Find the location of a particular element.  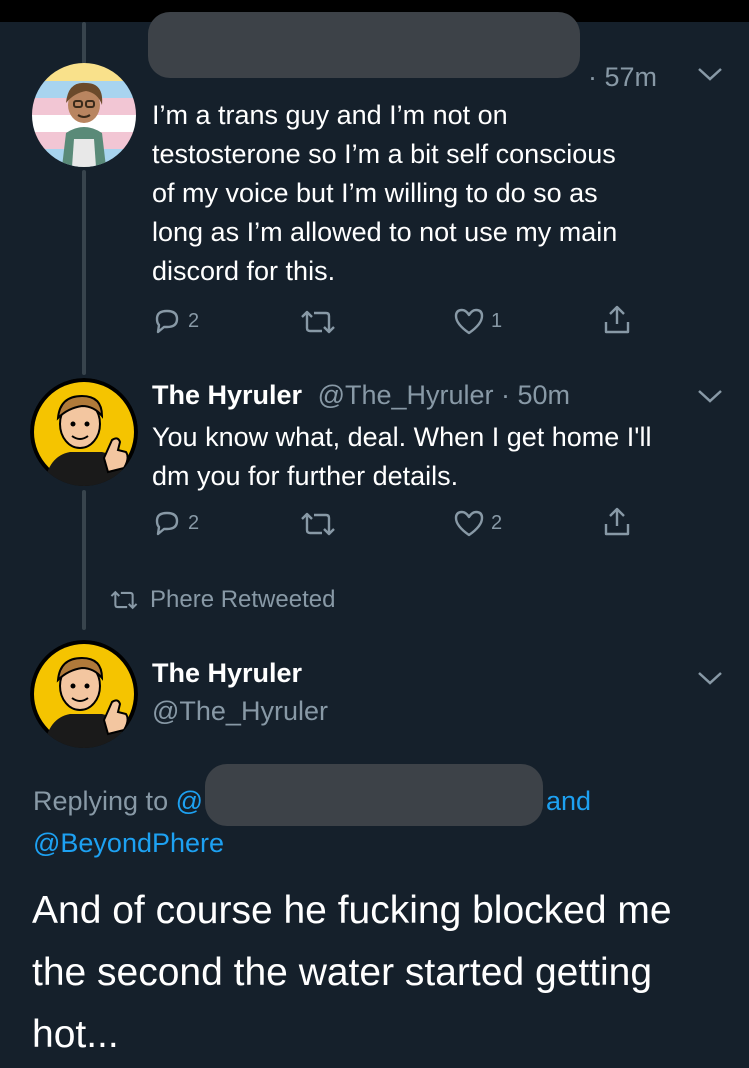

thread-line-top is located at coordinates (84, 43).